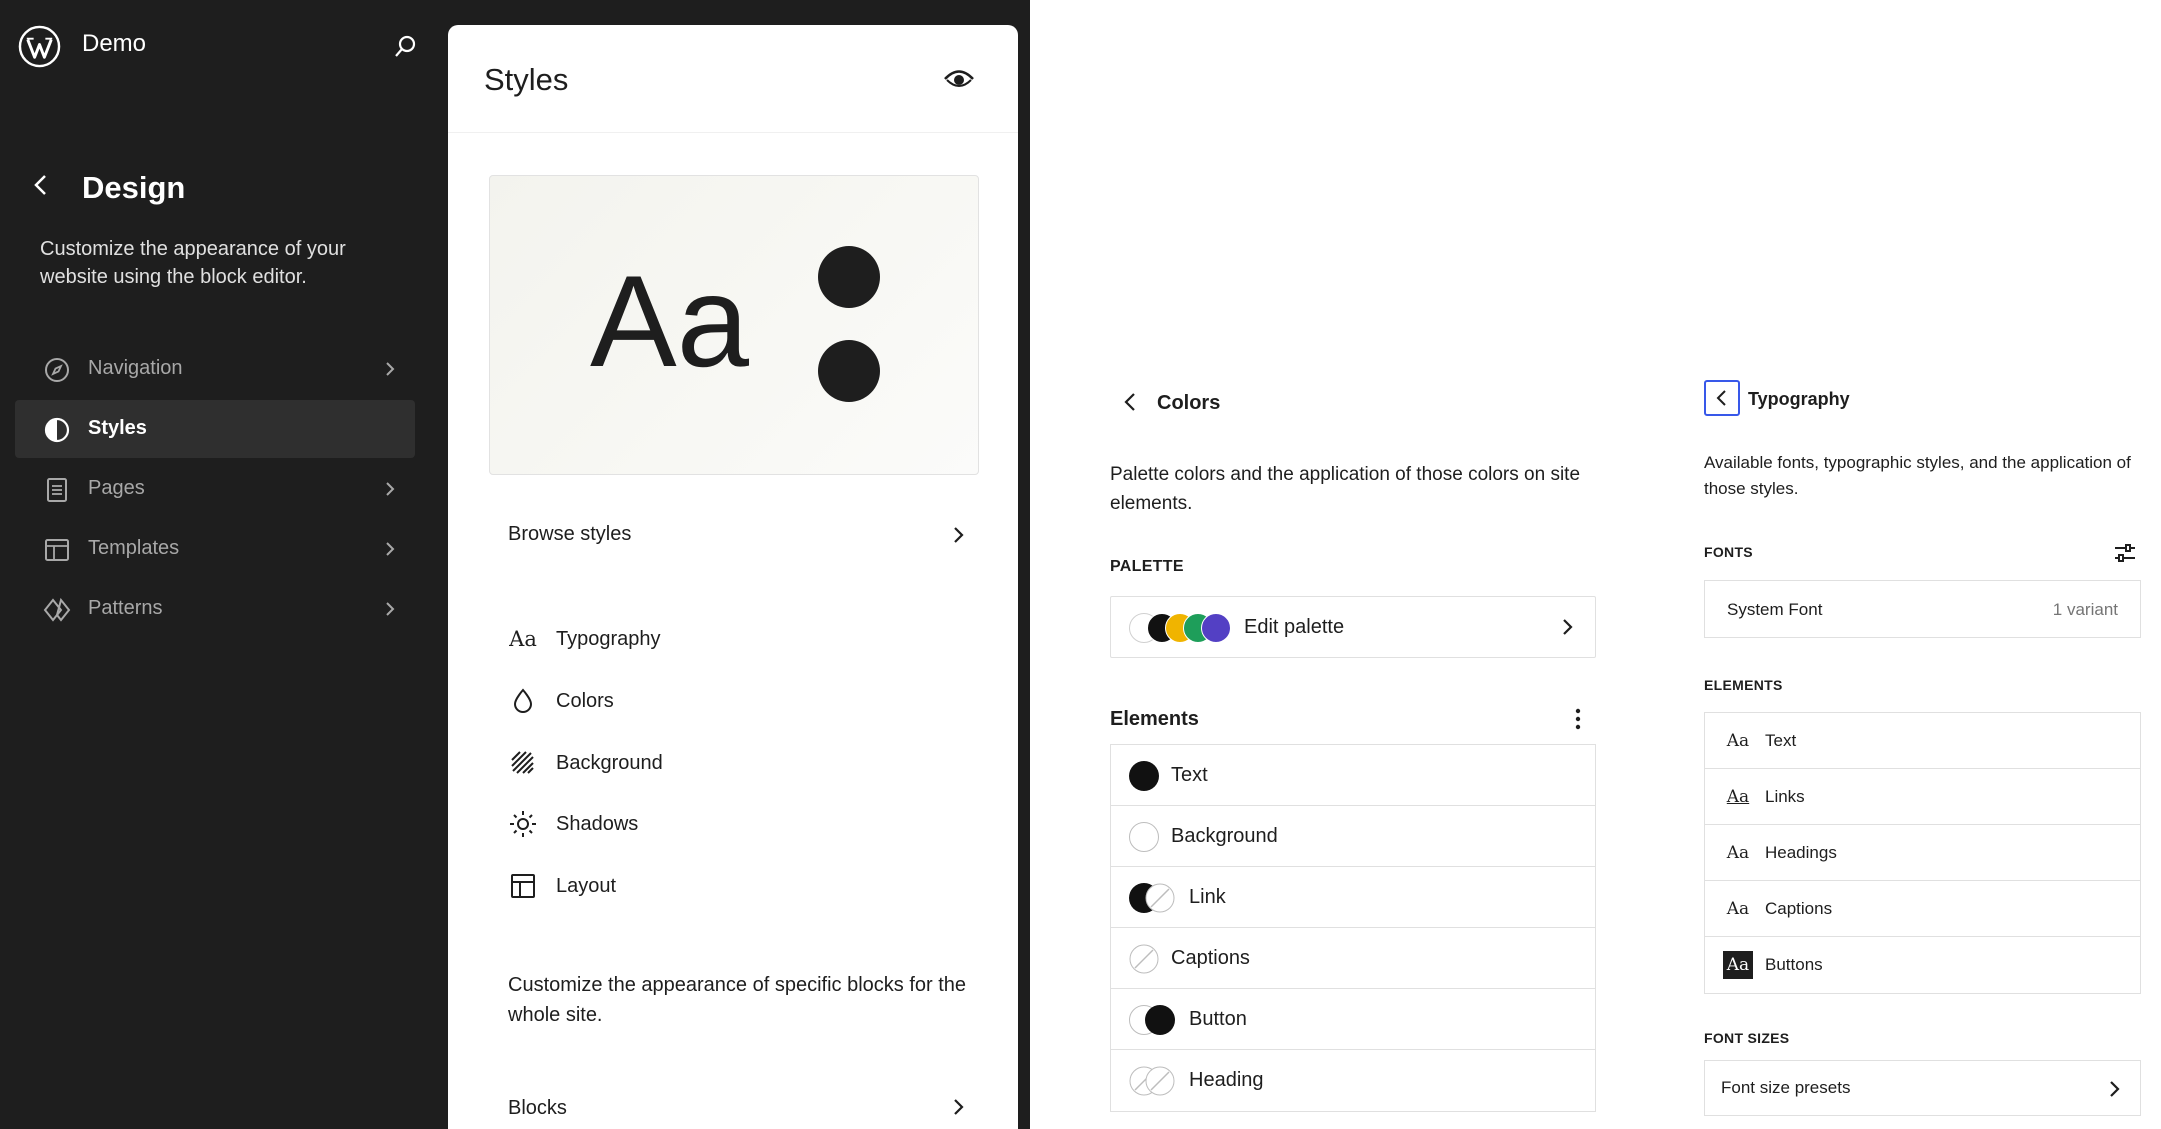 Image resolution: width=2161 pixels, height=1129 pixels. Describe the element at coordinates (537, 1108) in the screenshot. I see `blocks-label: Blocks` at that location.